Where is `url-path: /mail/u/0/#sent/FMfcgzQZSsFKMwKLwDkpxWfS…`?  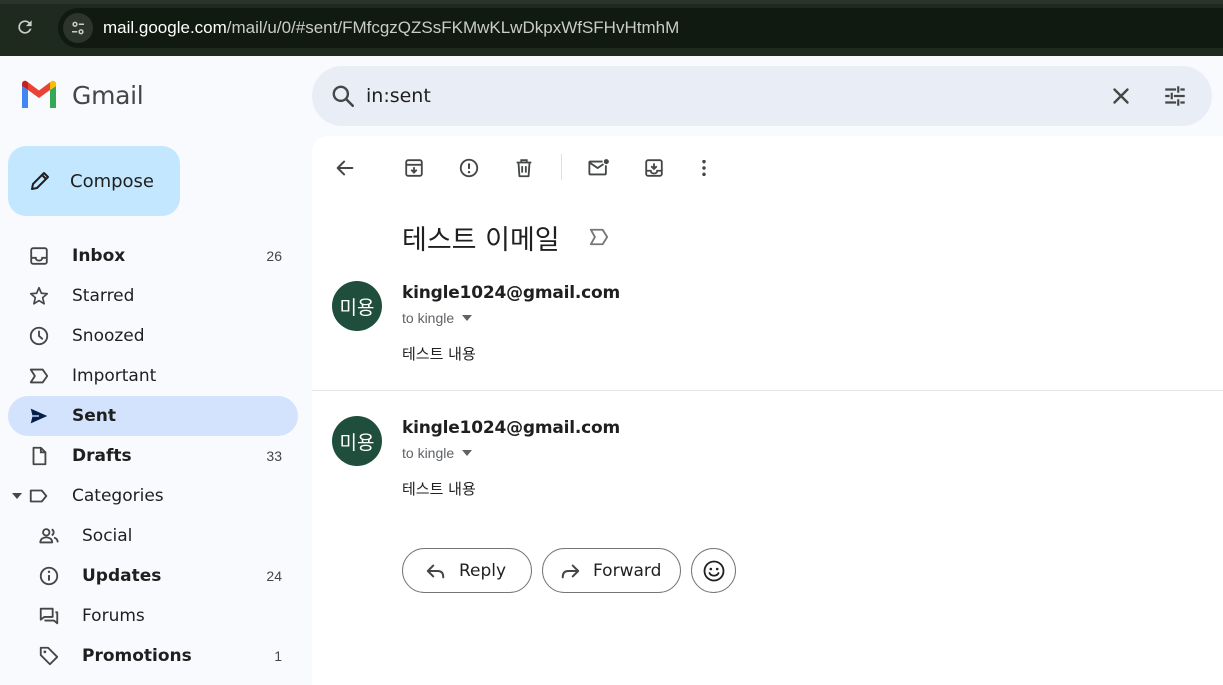 url-path: /mail/u/0/#sent/FMfcgzQZSsFKMwKLwDkpxWfS… is located at coordinates (453, 27).